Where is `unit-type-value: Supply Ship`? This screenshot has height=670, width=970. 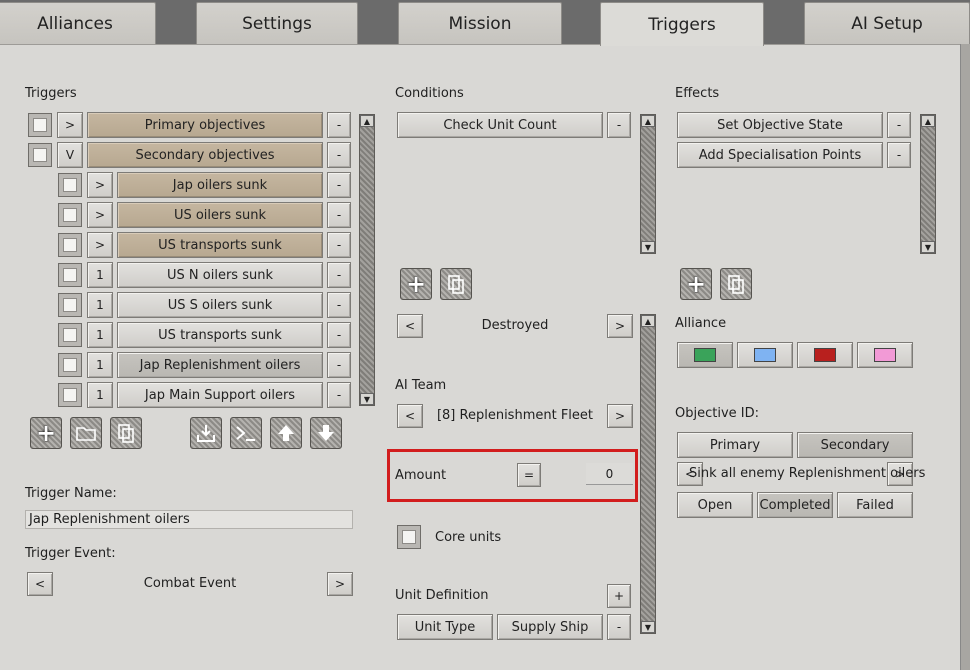
unit-type-value: Supply Ship is located at coordinates (550, 627).